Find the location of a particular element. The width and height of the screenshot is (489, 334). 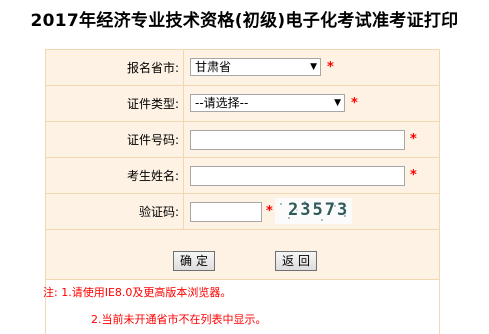

captcha-input is located at coordinates (226, 212).